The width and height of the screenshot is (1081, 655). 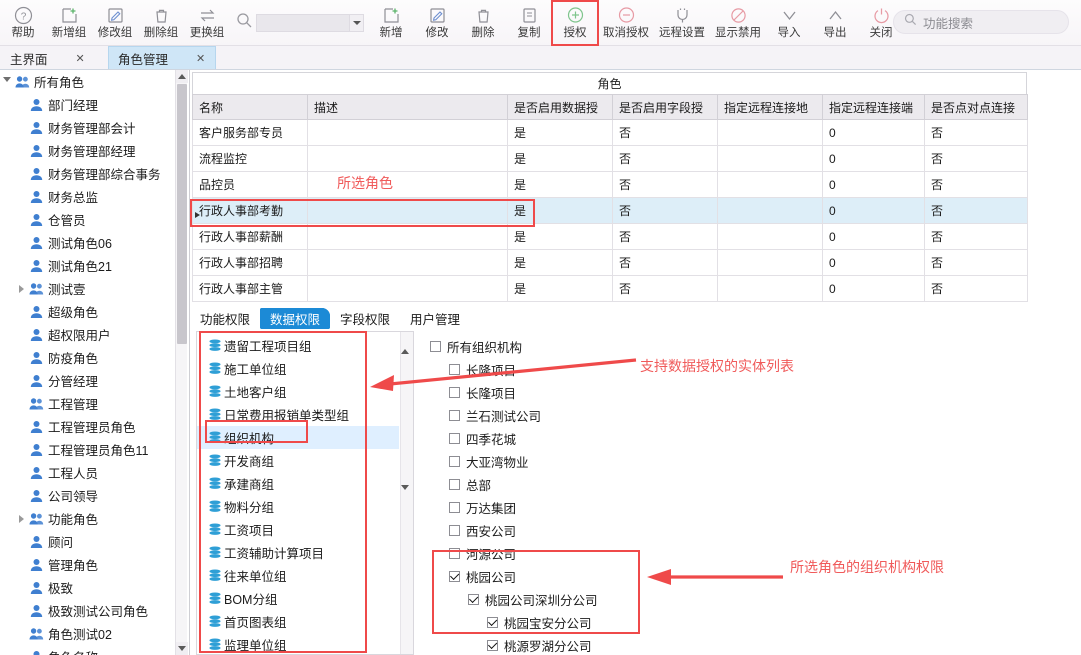 I want to click on tree-node-role: 防疫角色, so click(x=88, y=357).